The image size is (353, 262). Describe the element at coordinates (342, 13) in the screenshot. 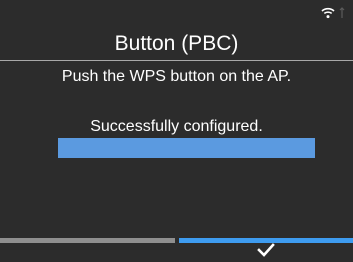

I see `signal-icon` at that location.